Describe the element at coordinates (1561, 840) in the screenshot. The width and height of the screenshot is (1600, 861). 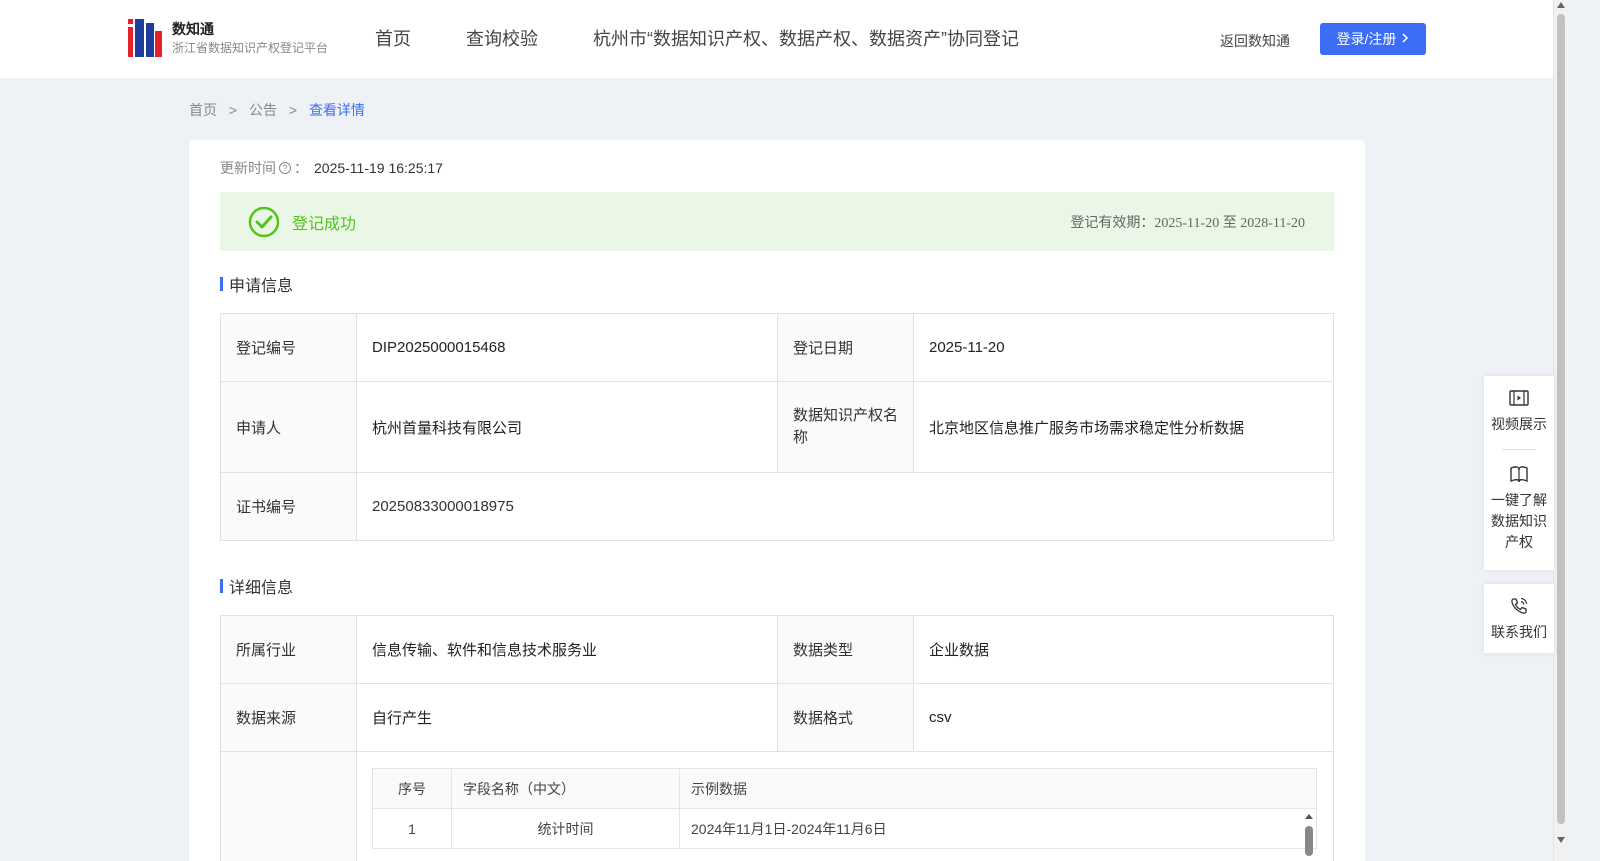
I see `scroll-down-arrow-icon` at that location.